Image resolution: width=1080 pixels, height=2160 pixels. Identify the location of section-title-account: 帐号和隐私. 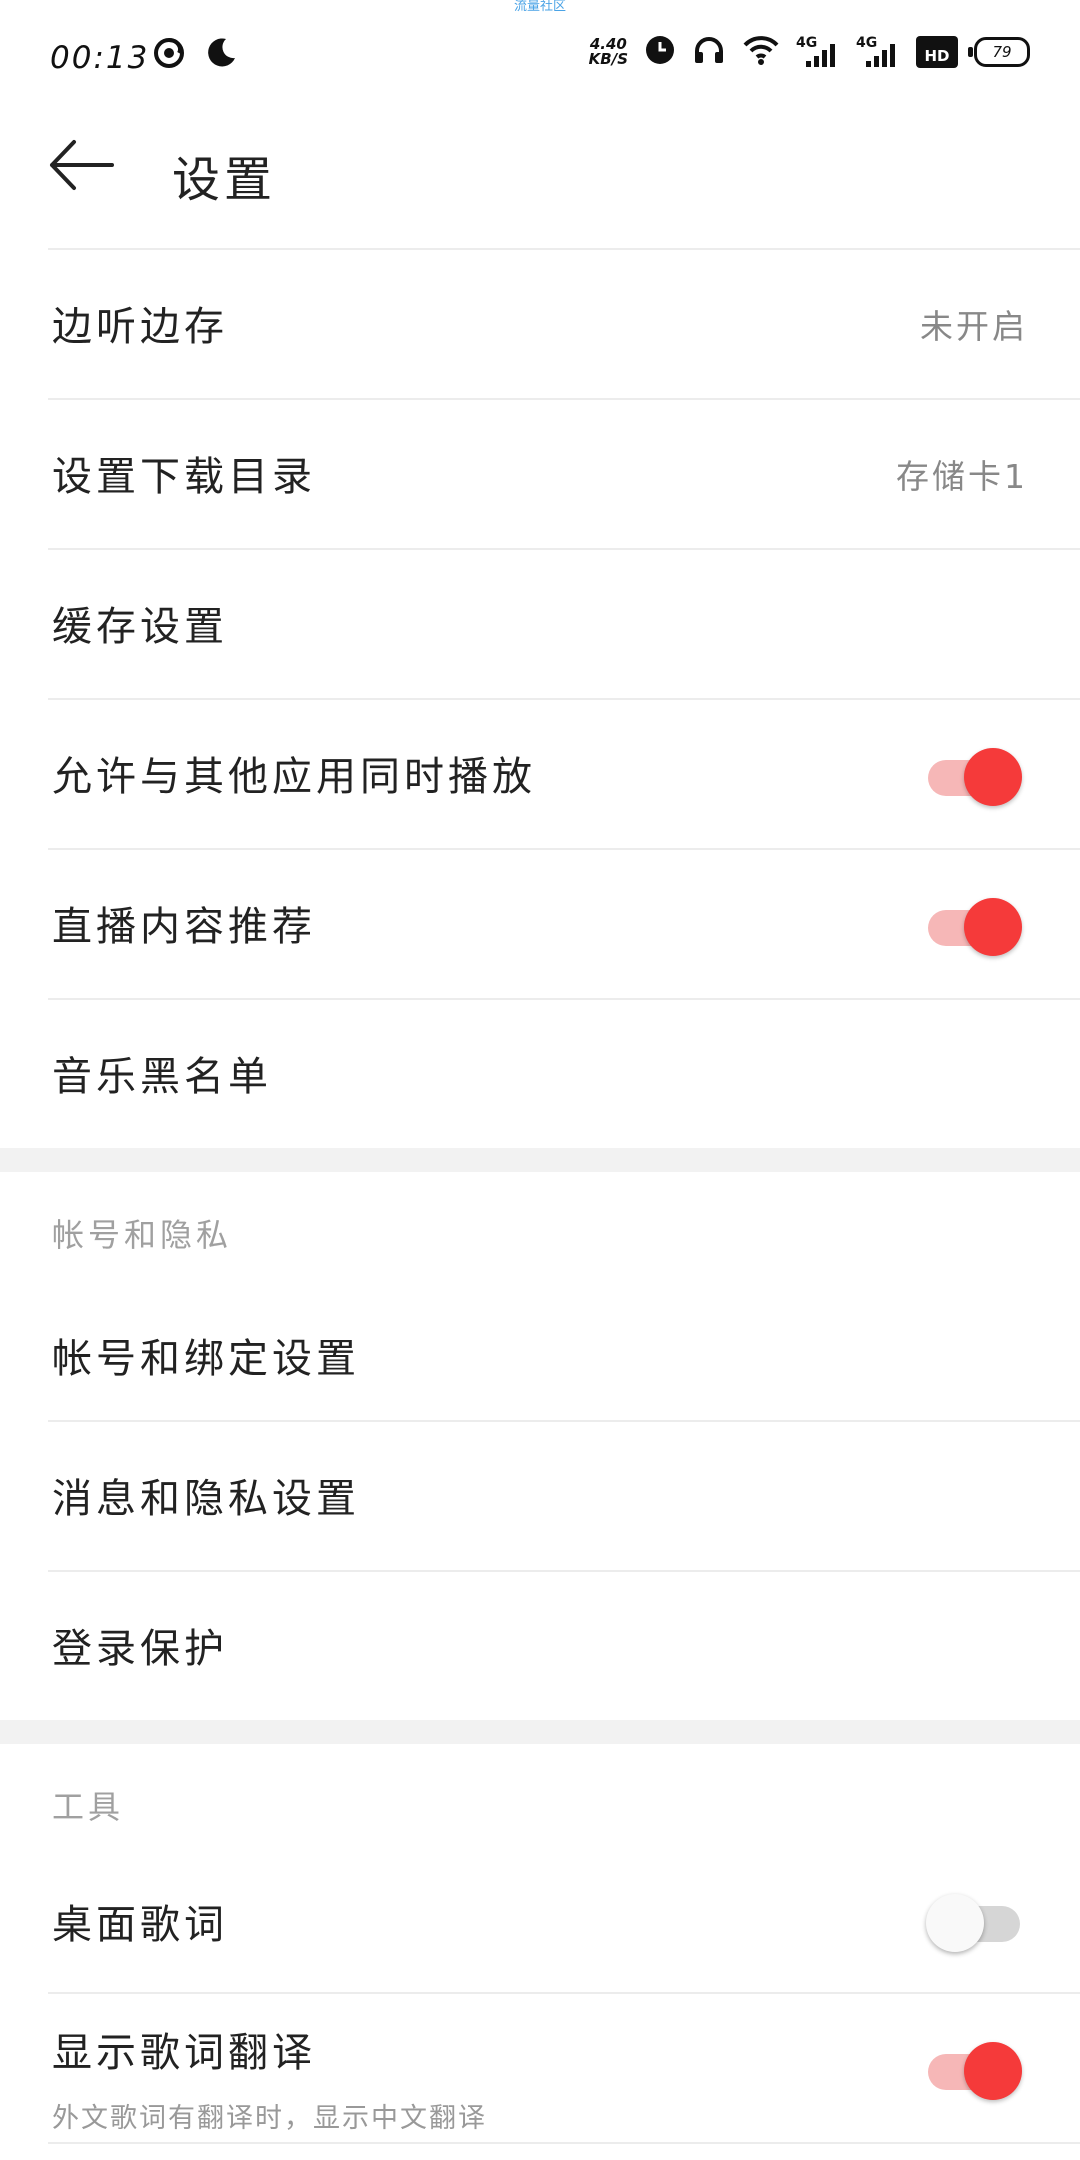
(142, 1235).